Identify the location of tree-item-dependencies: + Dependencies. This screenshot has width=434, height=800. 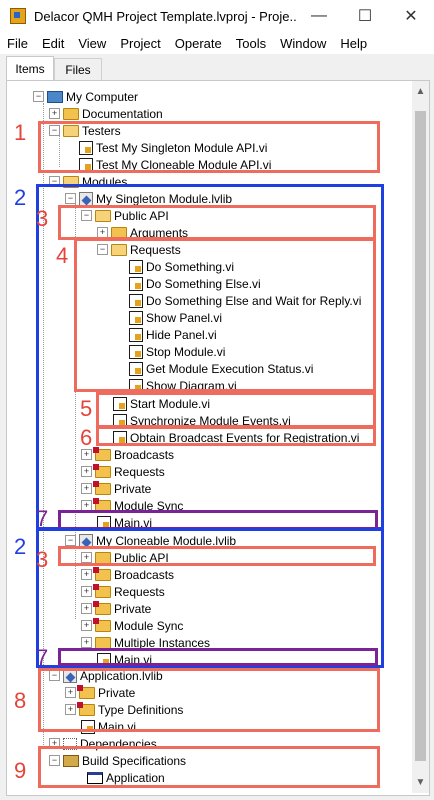
(103, 743).